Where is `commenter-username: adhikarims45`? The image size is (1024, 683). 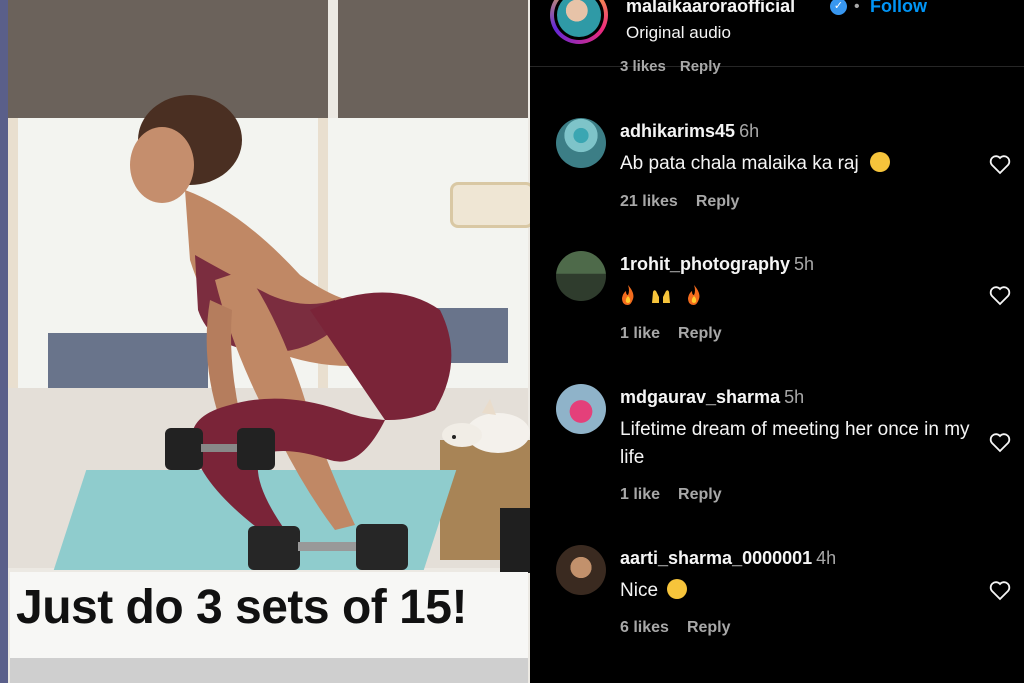 commenter-username: adhikarims45 is located at coordinates (677, 131).